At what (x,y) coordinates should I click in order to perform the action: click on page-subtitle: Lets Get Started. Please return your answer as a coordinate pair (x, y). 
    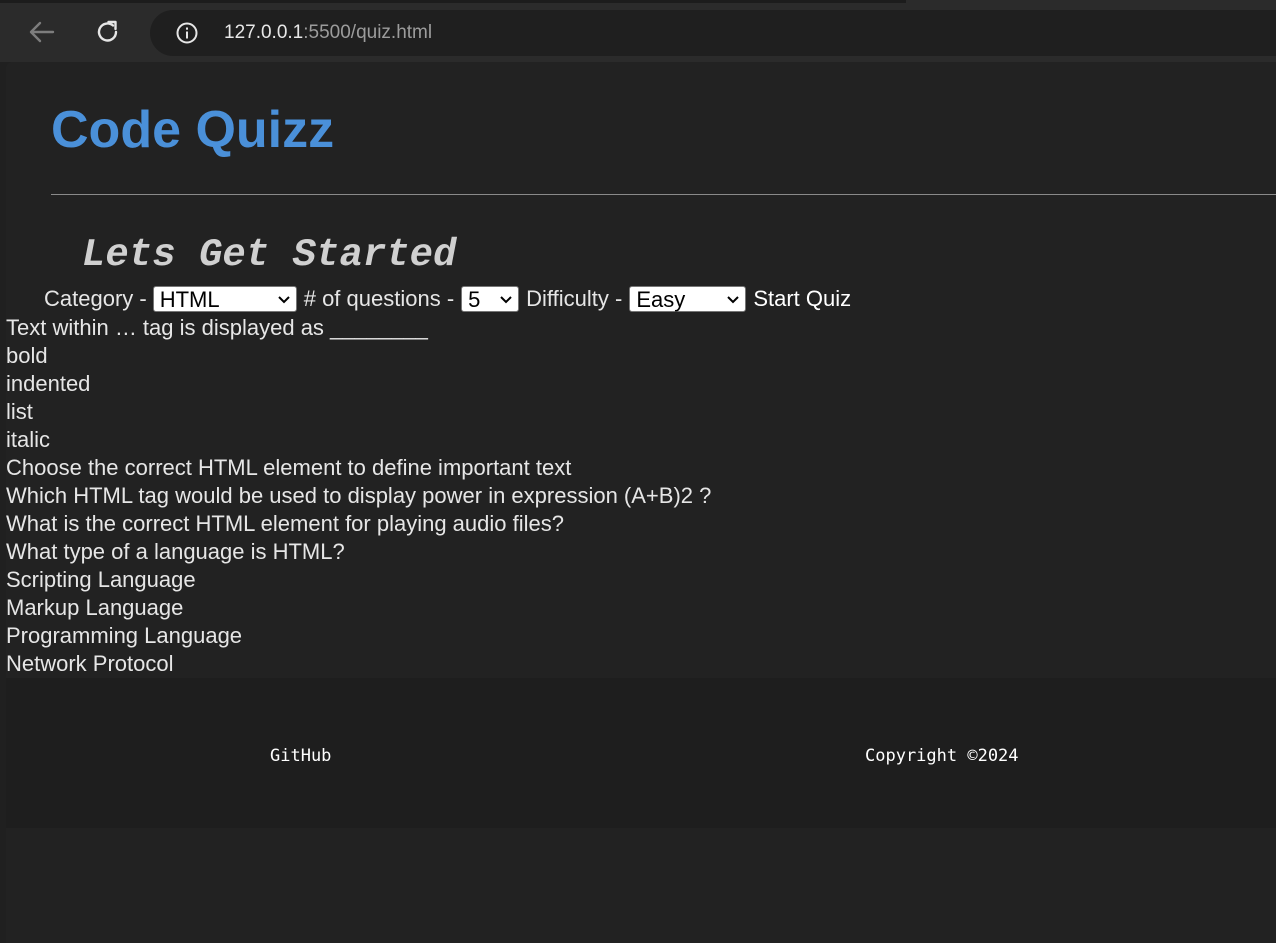
    Looking at the image, I should click on (269, 255).